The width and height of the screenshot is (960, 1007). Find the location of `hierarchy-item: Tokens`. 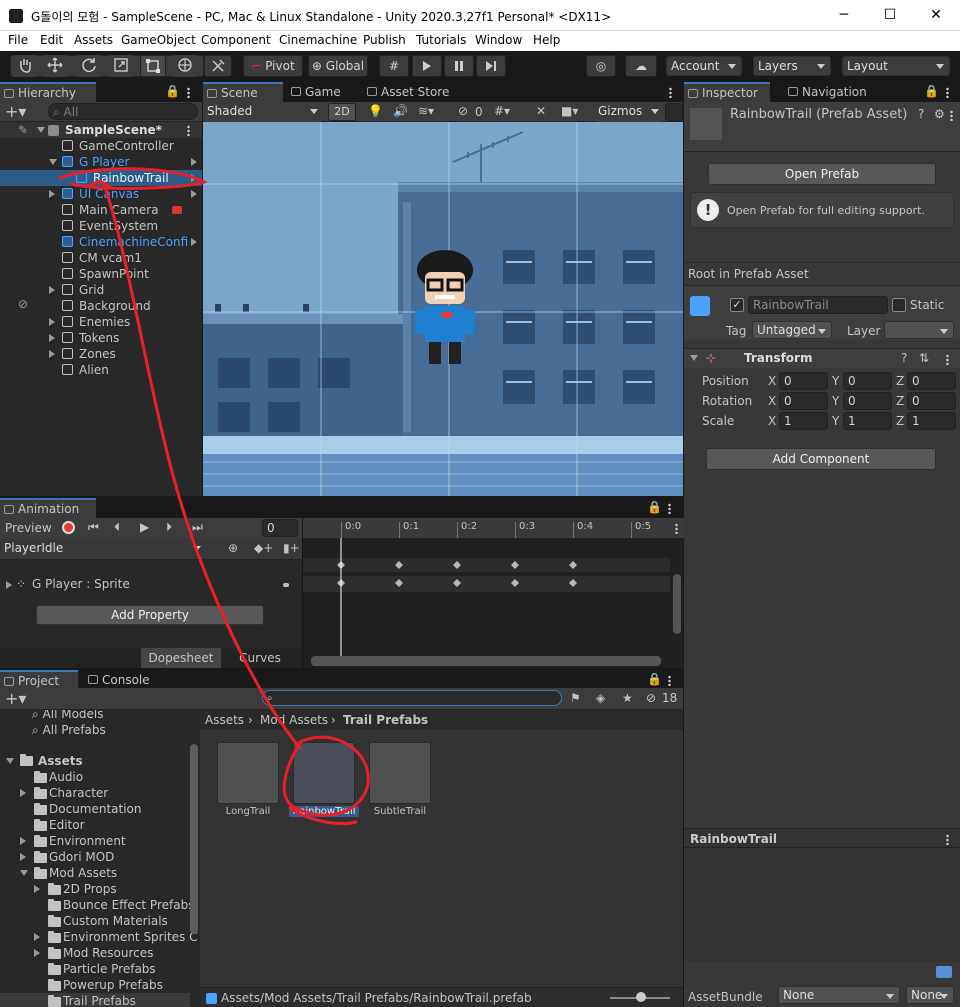

hierarchy-item: Tokens is located at coordinates (101, 338).